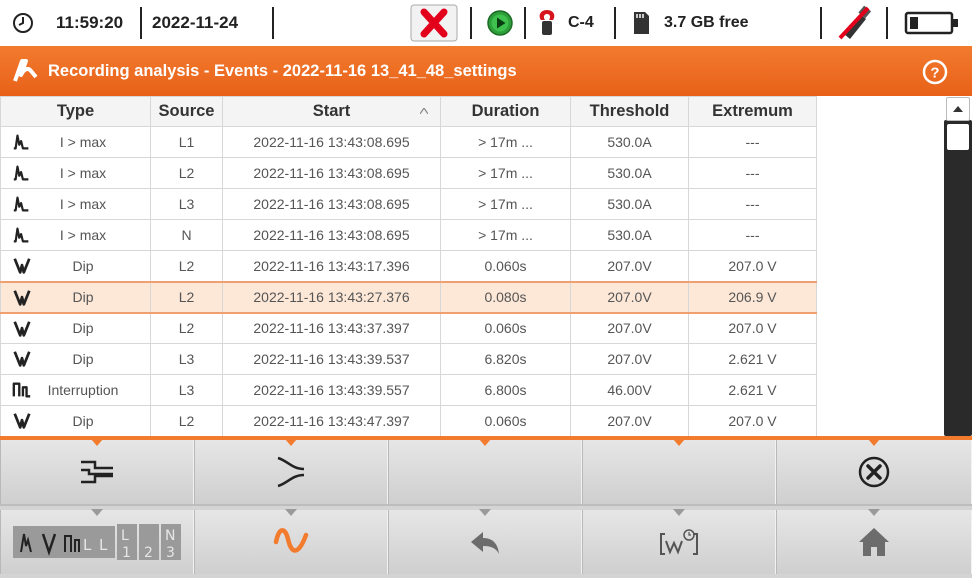 This screenshot has height=578, width=972. I want to click on event-type-selector-button: L L L 1 2 3 N, so click(97, 541).